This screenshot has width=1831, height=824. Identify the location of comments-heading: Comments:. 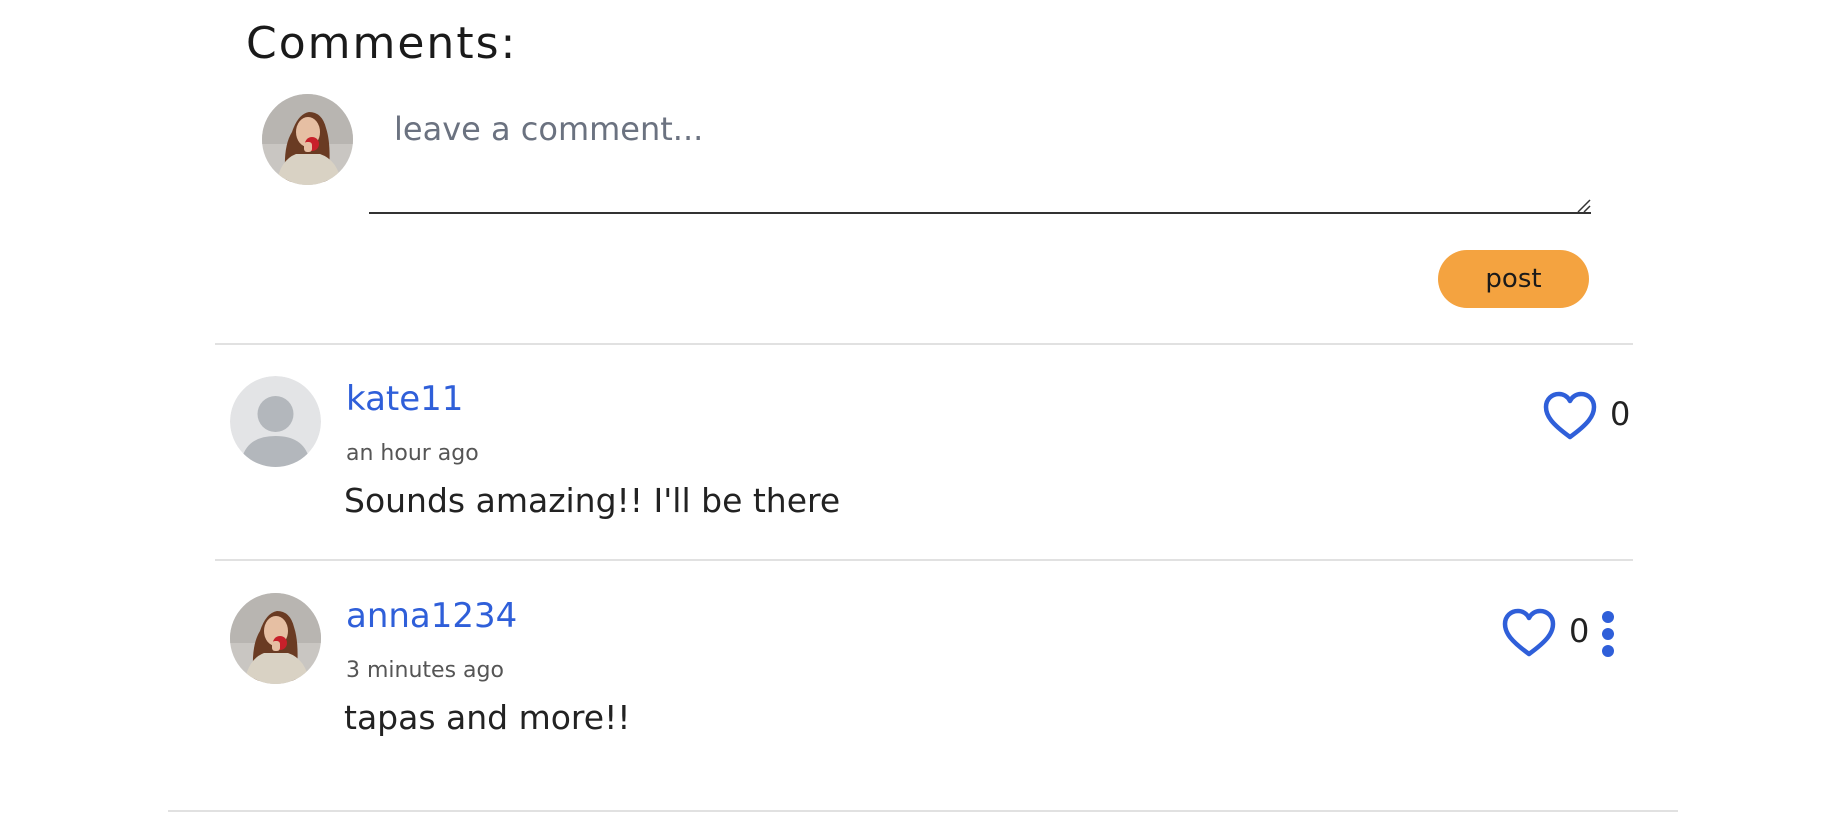
(382, 43).